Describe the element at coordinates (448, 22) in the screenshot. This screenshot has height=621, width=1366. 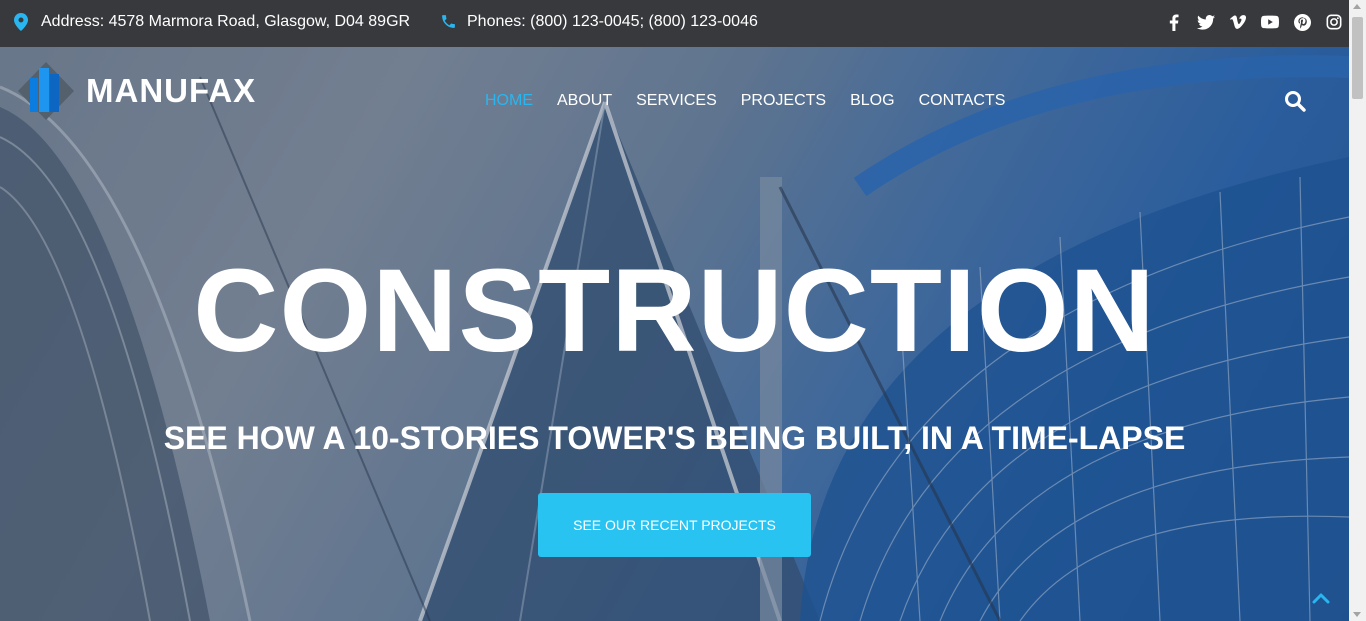
I see `phone-icon` at that location.